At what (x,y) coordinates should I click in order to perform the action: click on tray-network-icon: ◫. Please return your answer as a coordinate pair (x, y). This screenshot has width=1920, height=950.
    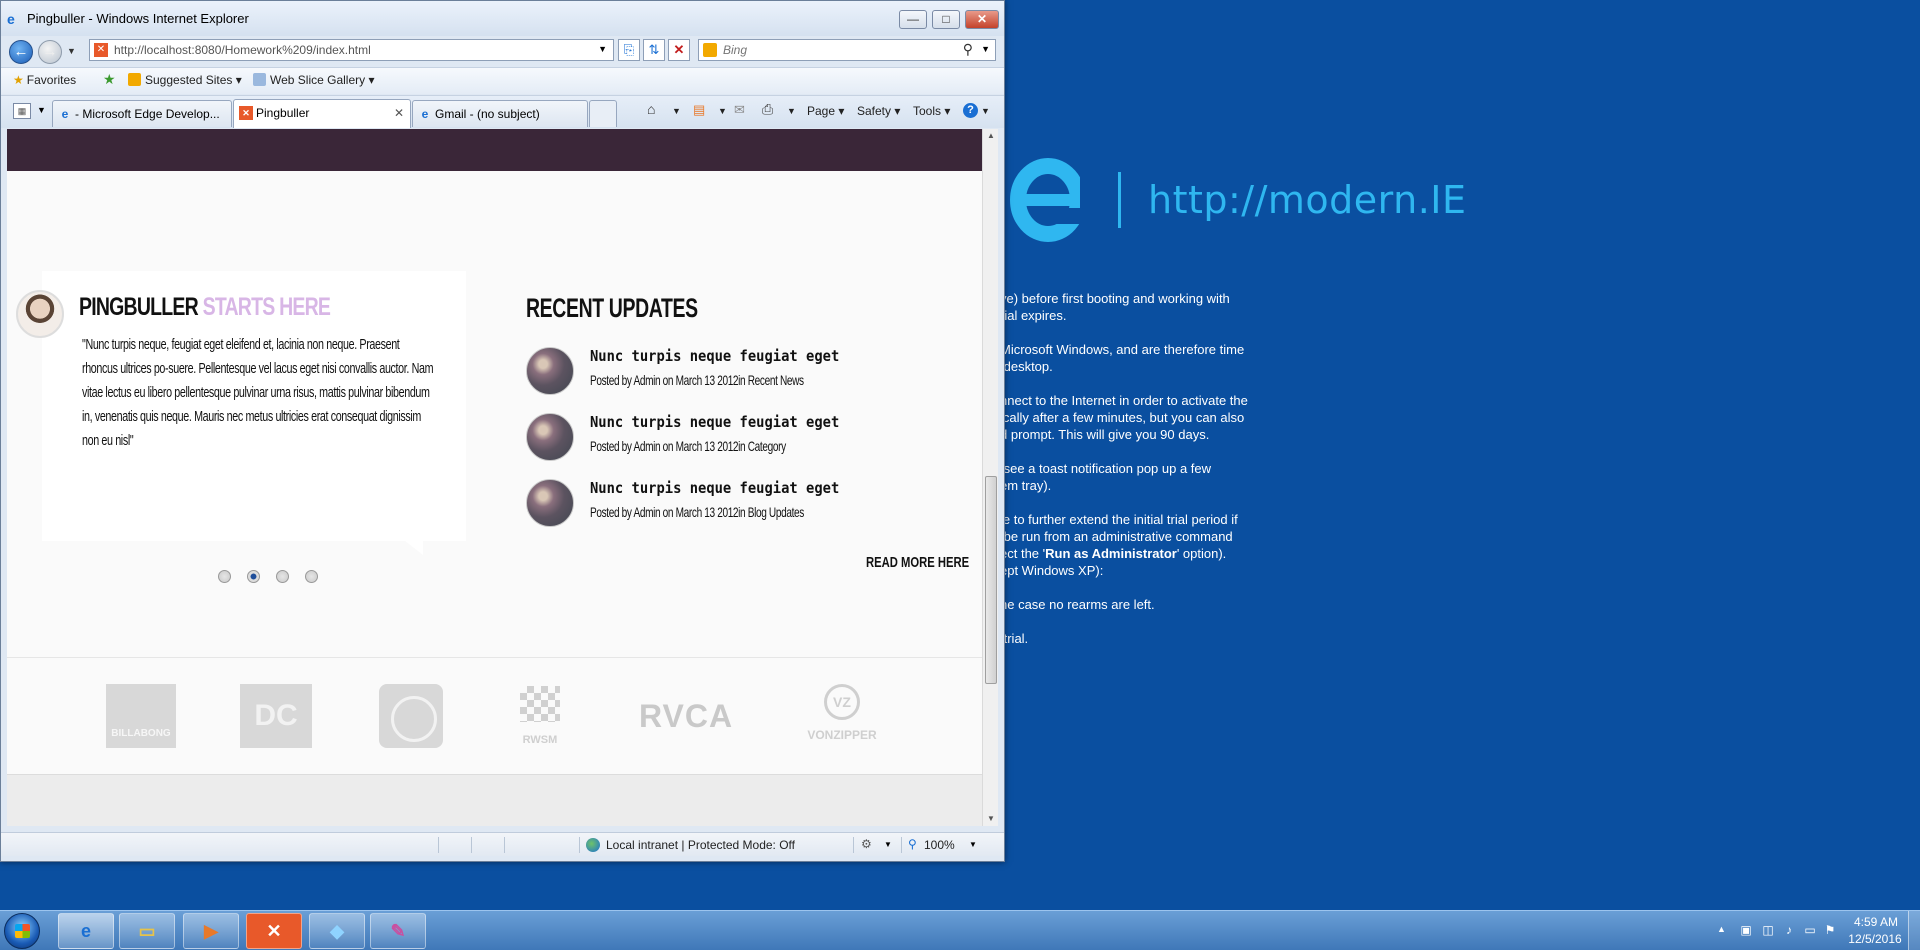
    Looking at the image, I should click on (1768, 930).